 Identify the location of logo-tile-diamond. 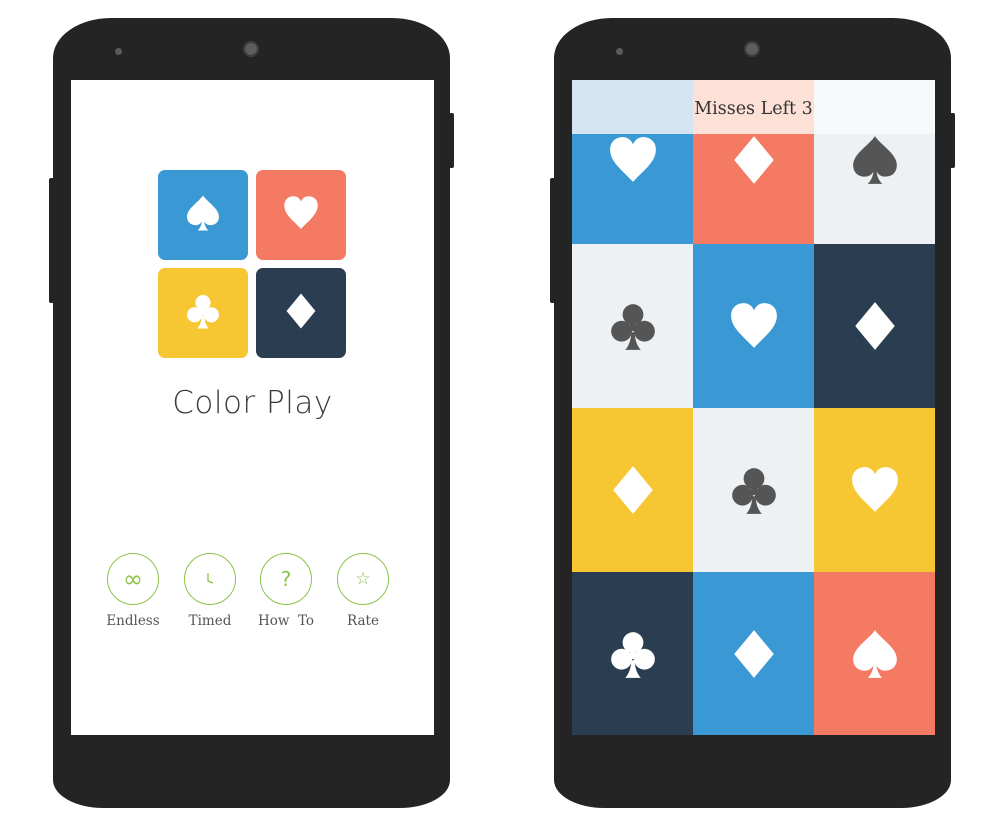
(301, 313).